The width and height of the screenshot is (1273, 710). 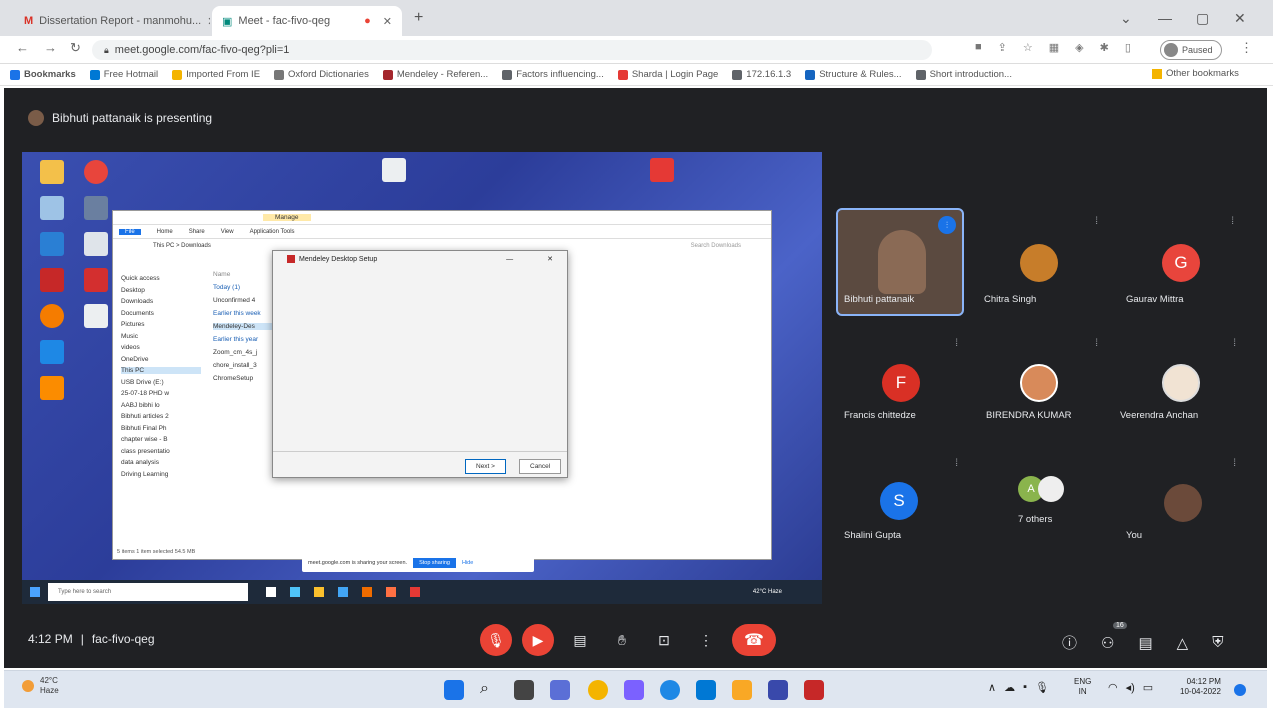 What do you see at coordinates (706, 640) in the screenshot?
I see `more-options-button: ⋮` at bounding box center [706, 640].